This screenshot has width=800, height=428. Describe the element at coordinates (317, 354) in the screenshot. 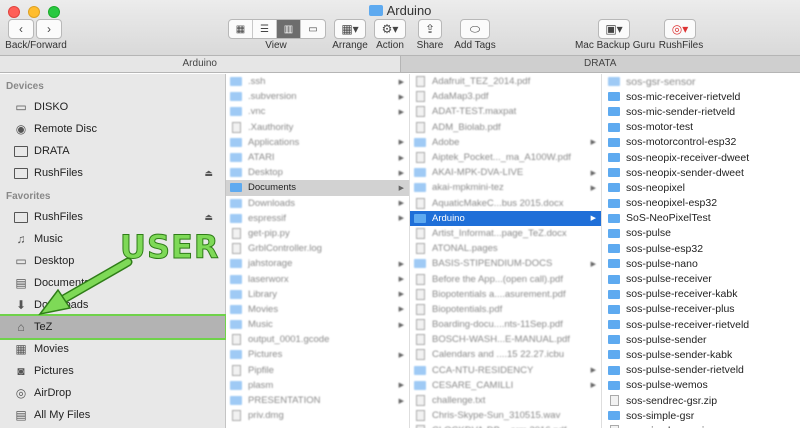

I see `list-item: Pictures ▶` at that location.